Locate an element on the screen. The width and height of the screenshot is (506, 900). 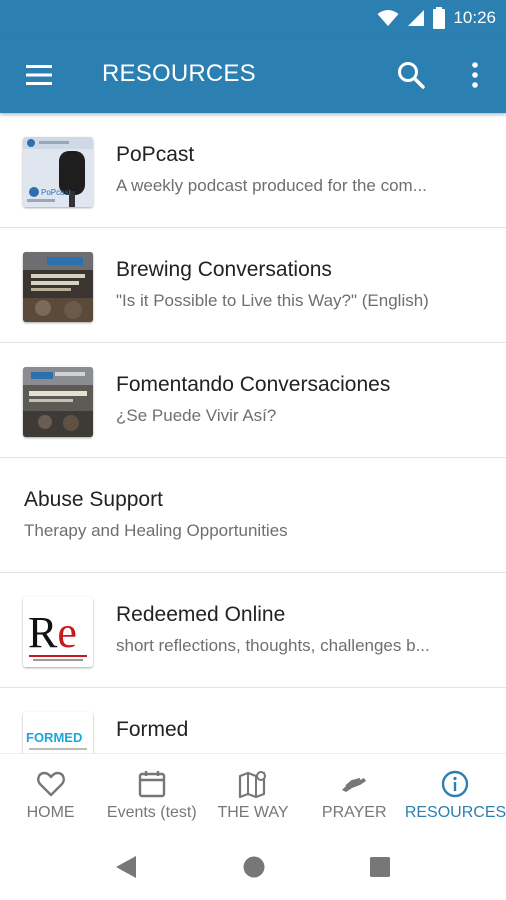
formed-logo: FORMED is located at coordinates (54, 737).